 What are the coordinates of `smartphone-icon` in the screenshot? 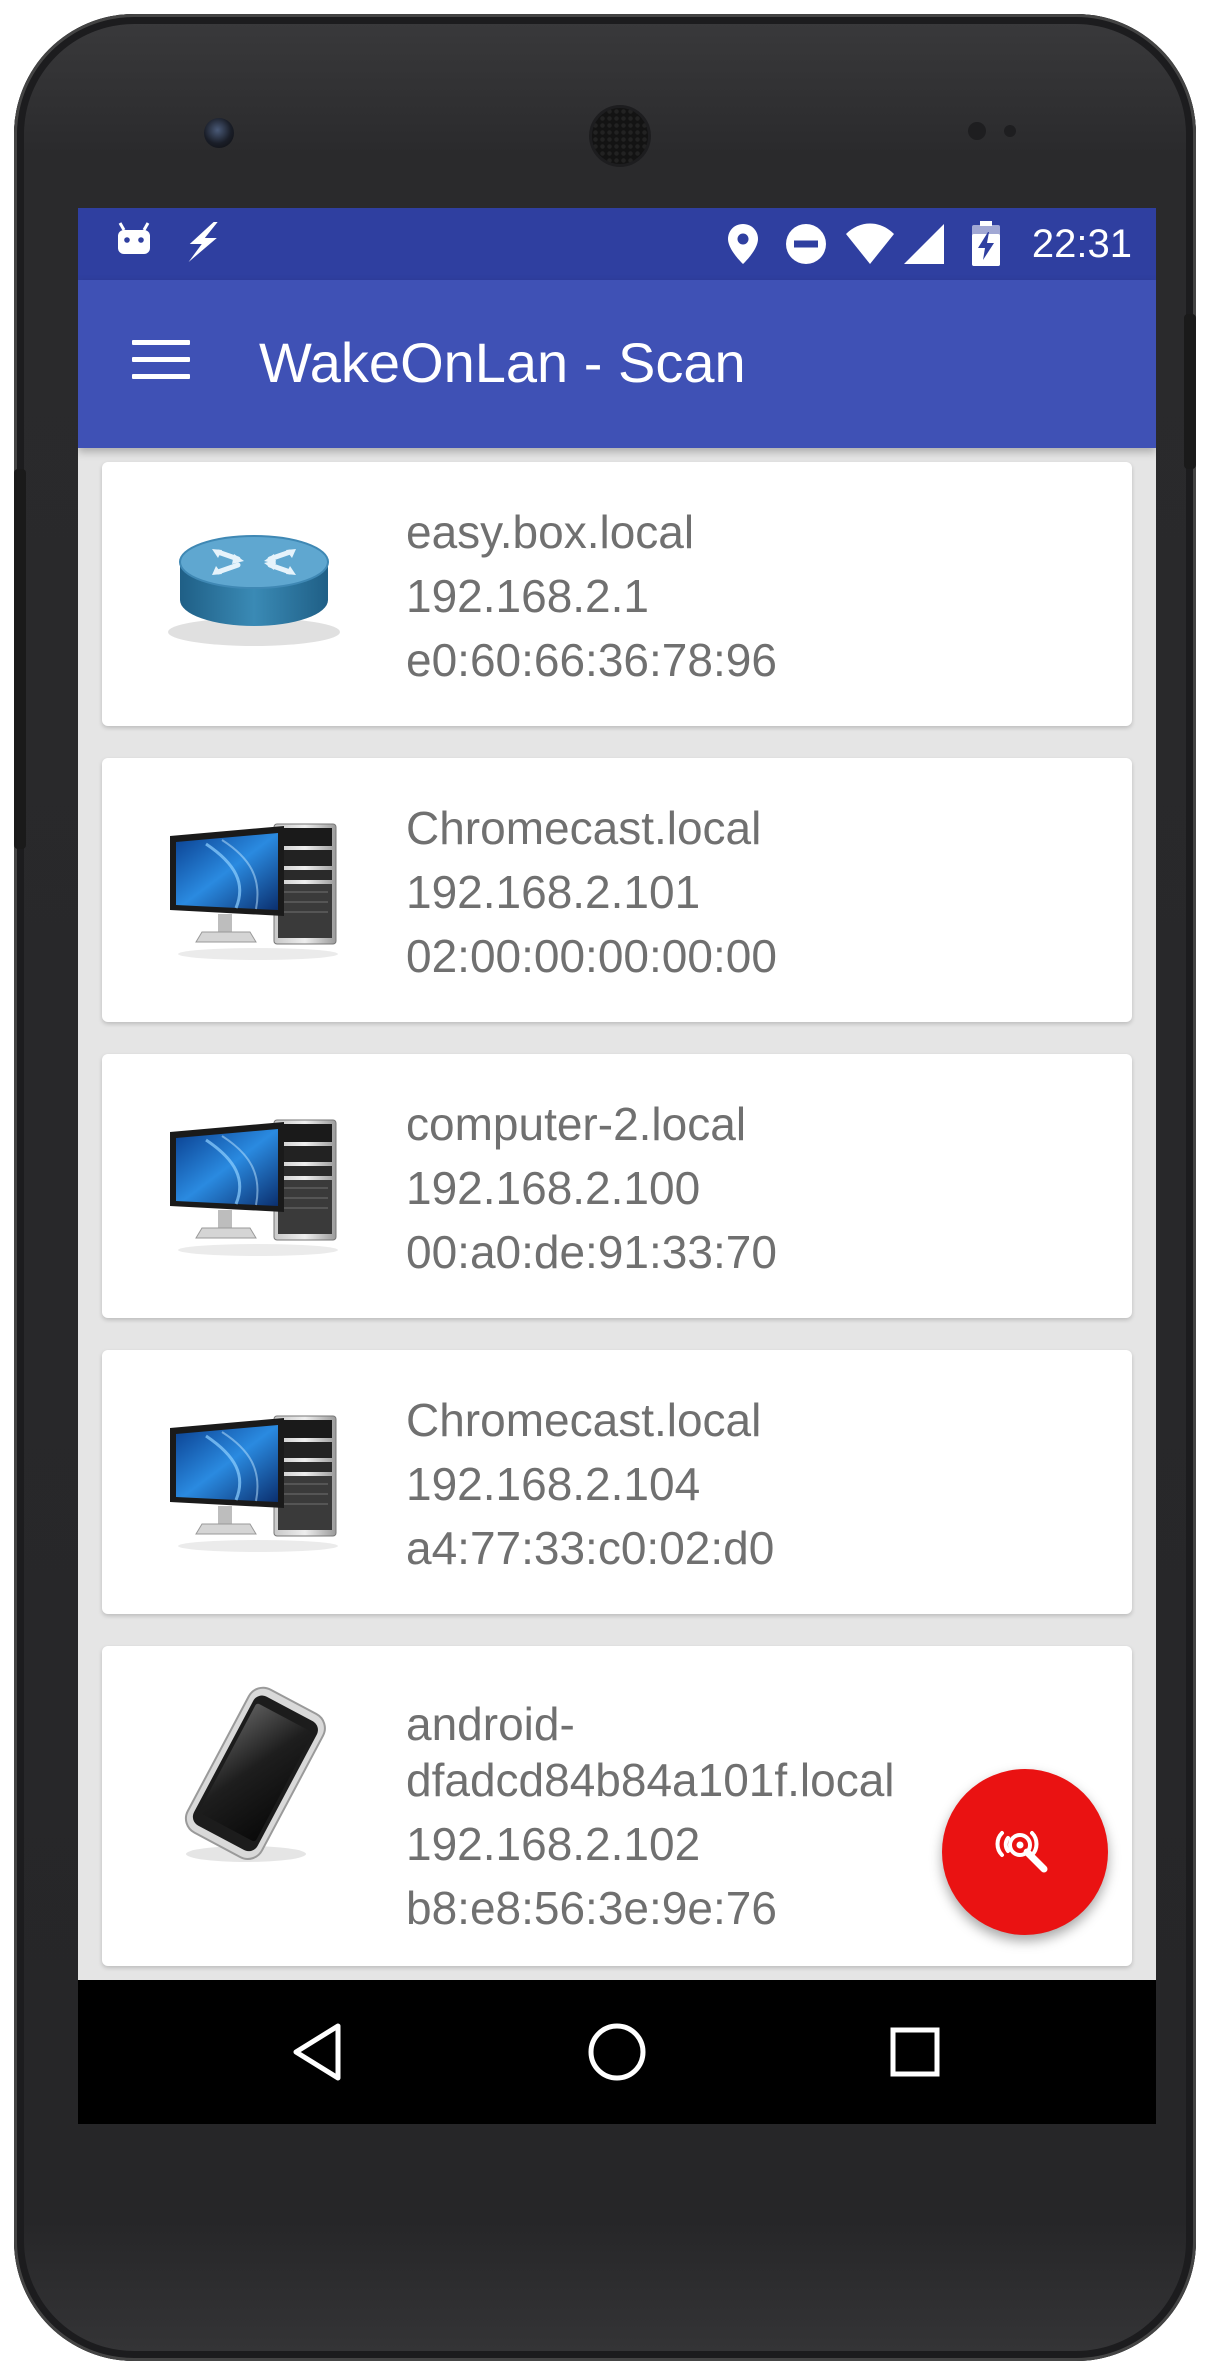 It's located at (255, 1774).